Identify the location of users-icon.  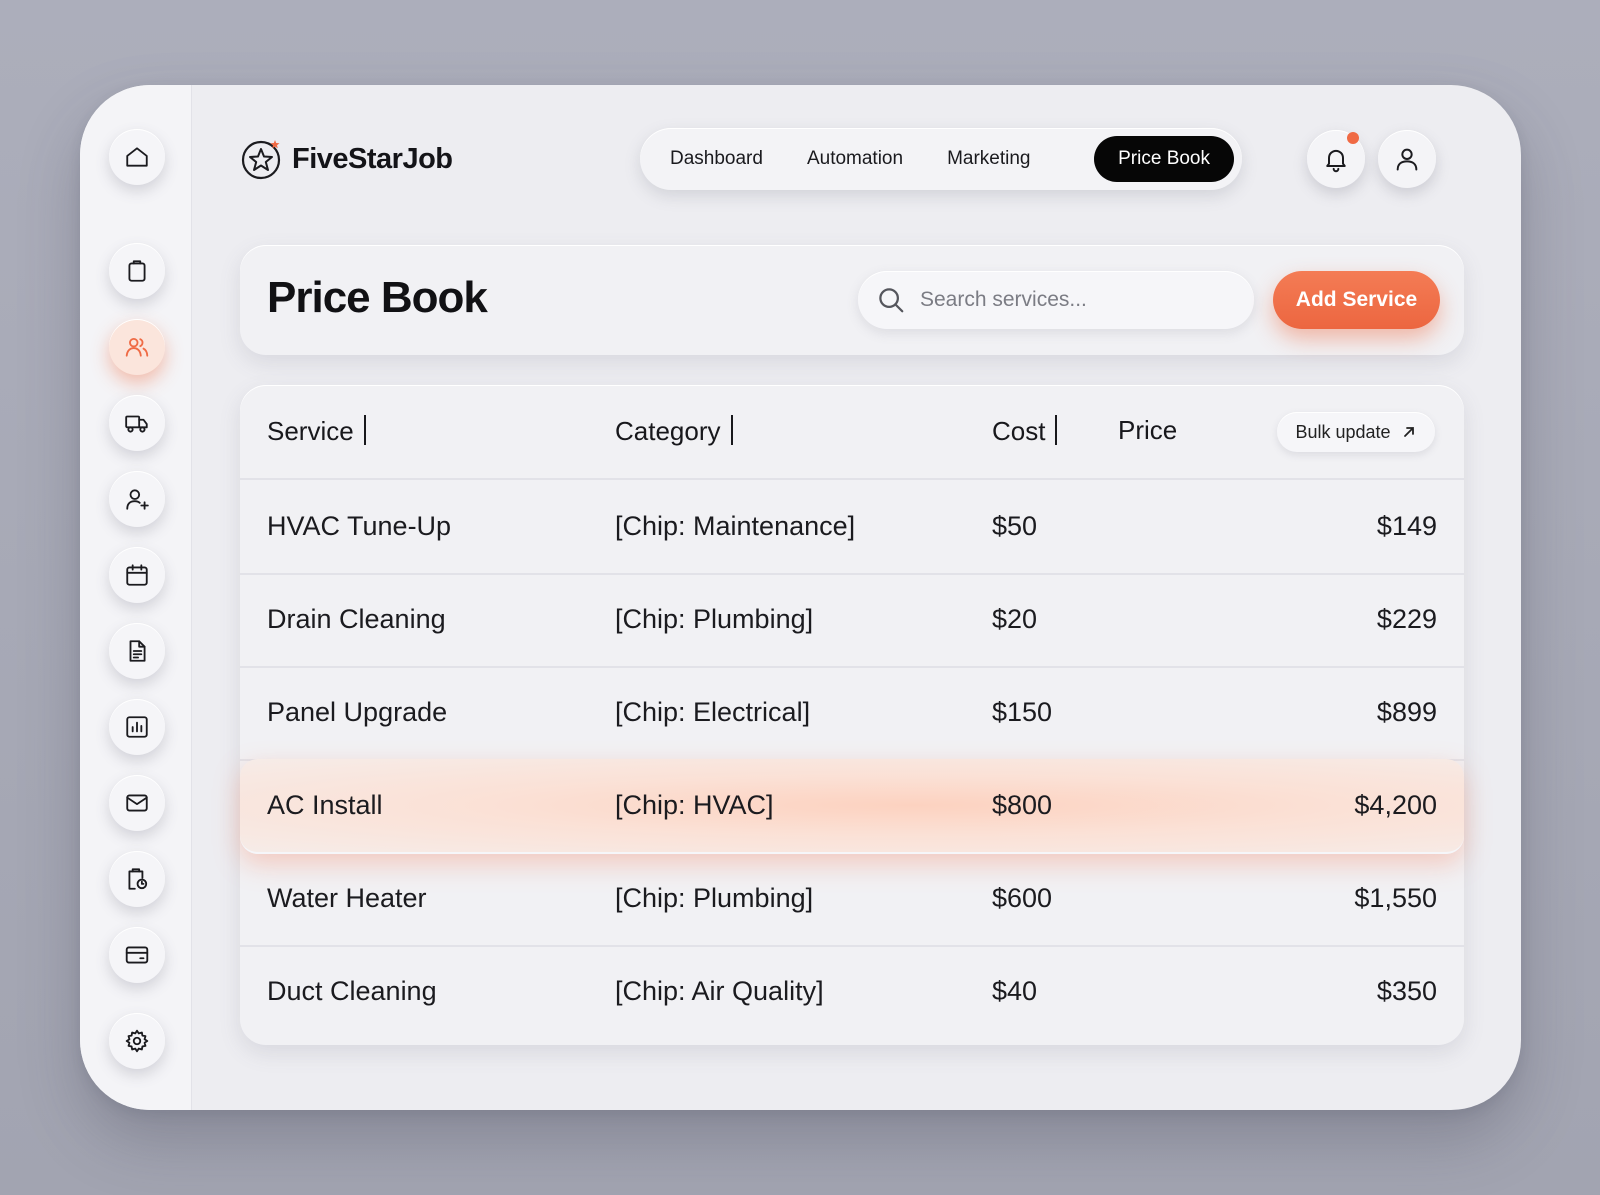
(137, 347).